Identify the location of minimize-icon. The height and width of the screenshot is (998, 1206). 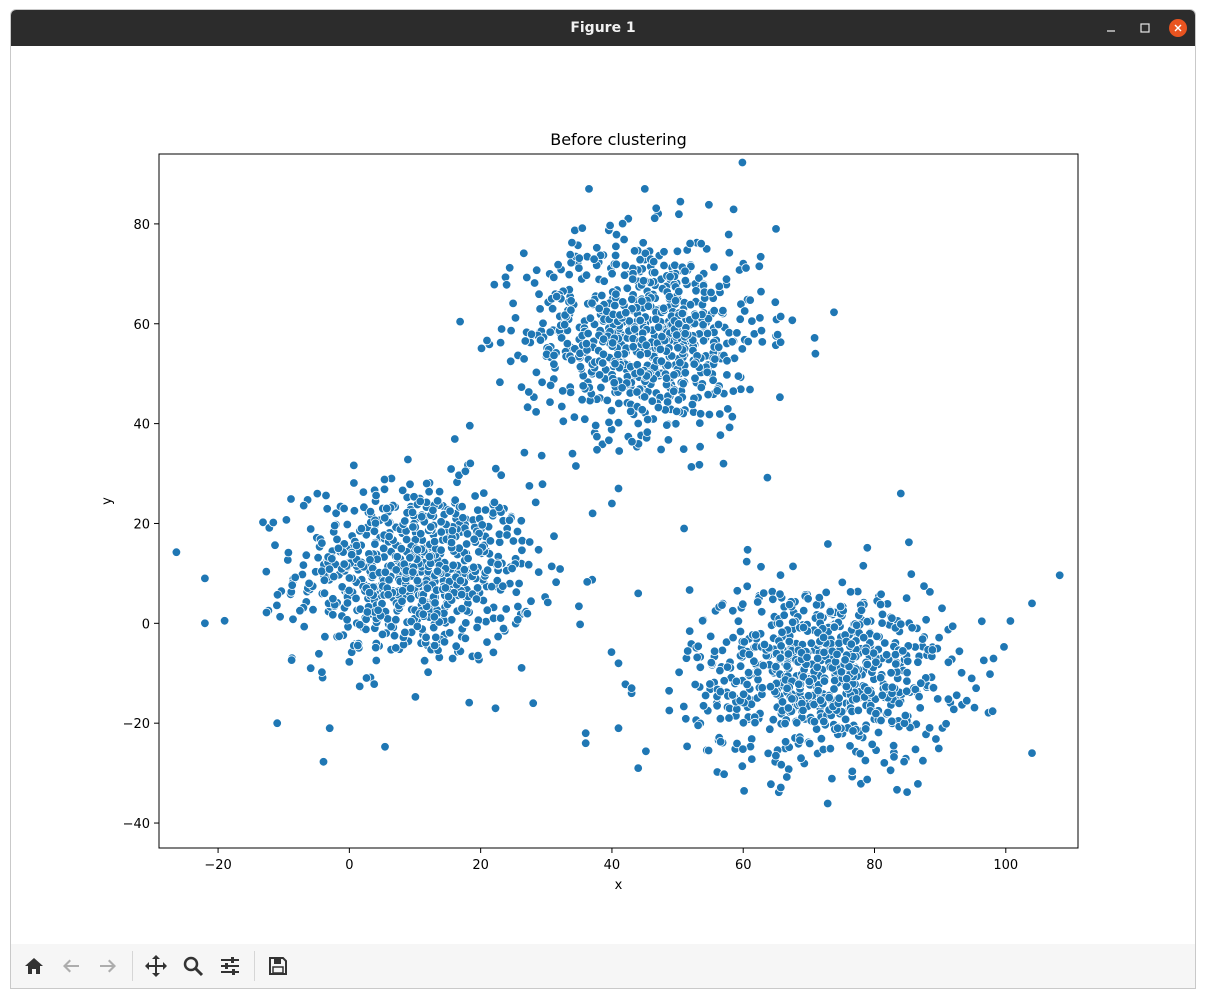
(1111, 28).